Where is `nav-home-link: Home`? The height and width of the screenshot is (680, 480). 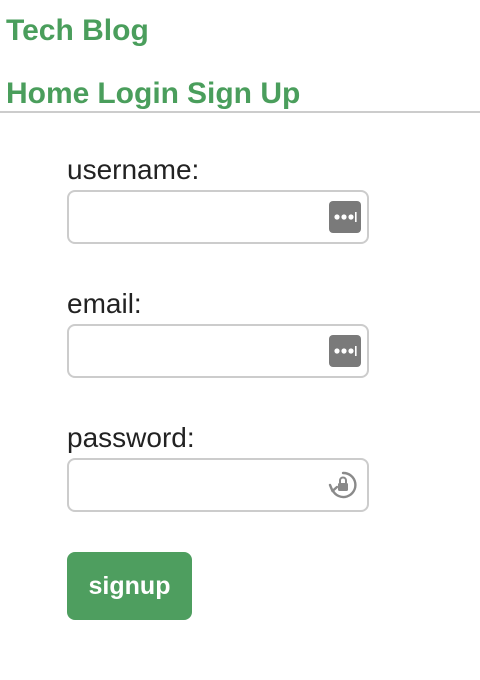
nav-home-link: Home is located at coordinates (47, 94).